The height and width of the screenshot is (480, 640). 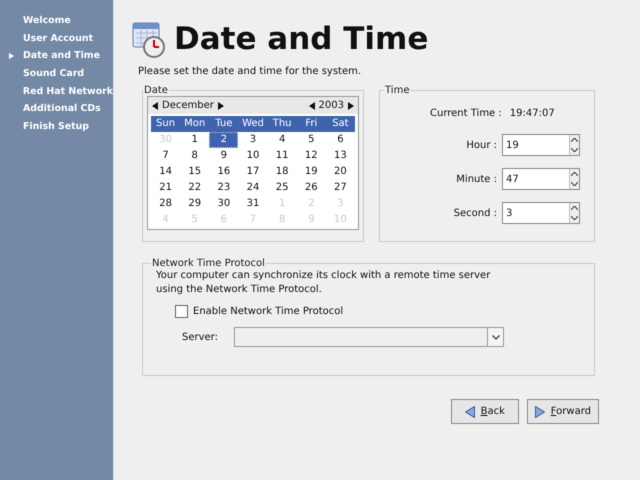 What do you see at coordinates (195, 156) in the screenshot?
I see `calendar-day: 8` at bounding box center [195, 156].